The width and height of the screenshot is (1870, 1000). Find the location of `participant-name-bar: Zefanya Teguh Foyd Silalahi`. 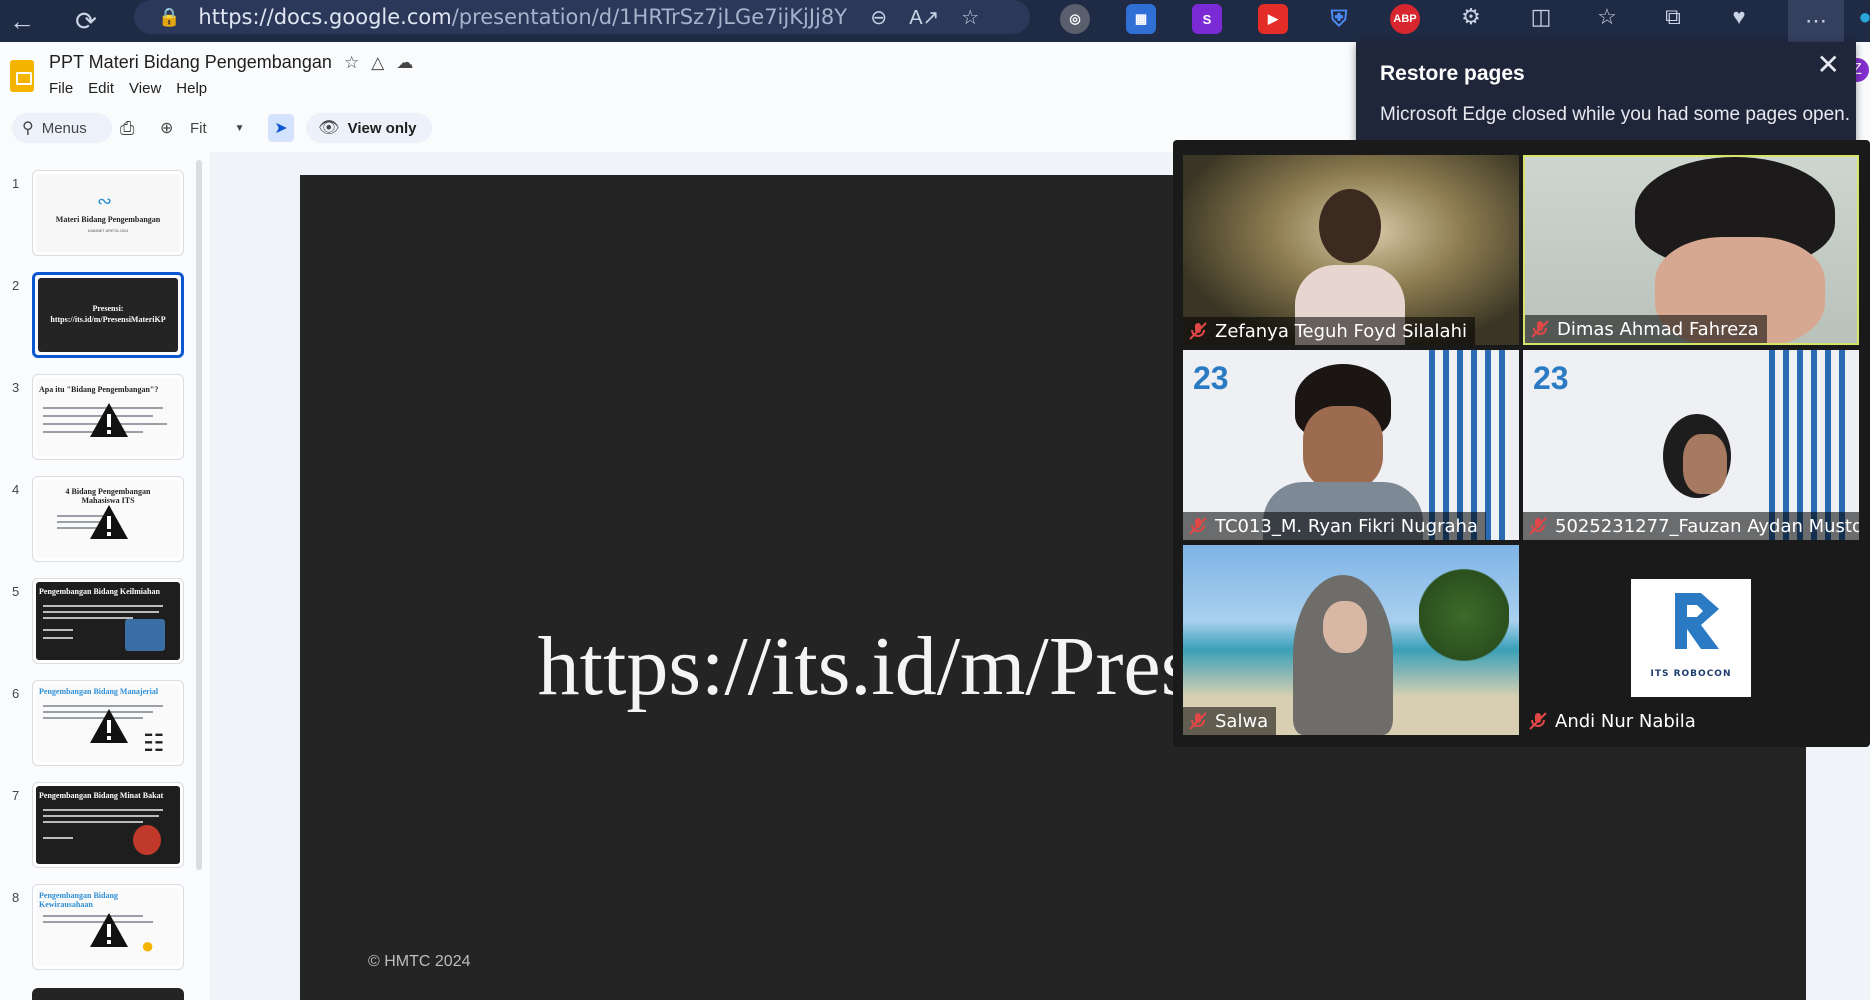

participant-name-bar: Zefanya Teguh Foyd Silalahi is located at coordinates (1329, 331).